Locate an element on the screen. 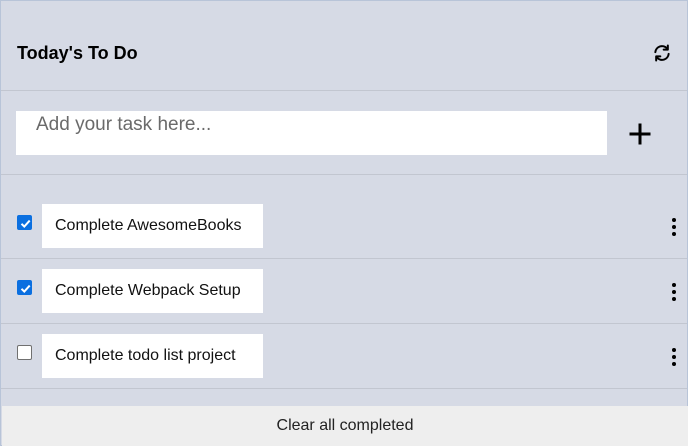  page-title: Today's To Do is located at coordinates (77, 53).